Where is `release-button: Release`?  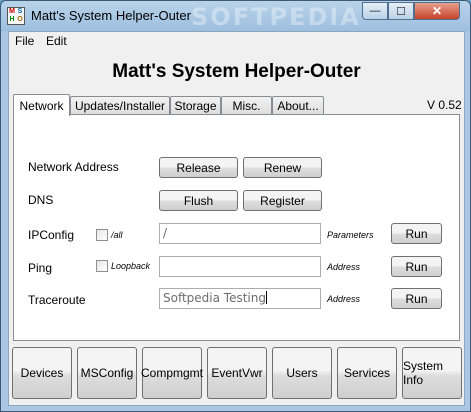
release-button: Release is located at coordinates (198, 167).